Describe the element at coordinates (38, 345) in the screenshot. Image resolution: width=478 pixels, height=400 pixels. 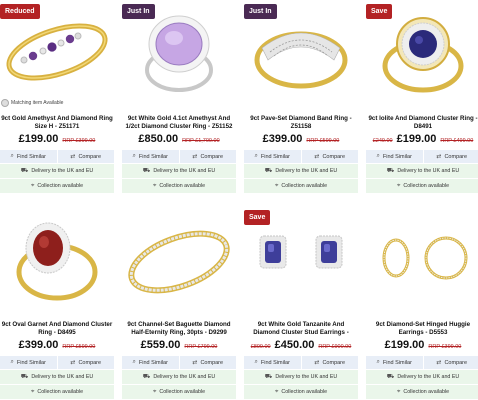
I see `product-price: £399.00` at that location.